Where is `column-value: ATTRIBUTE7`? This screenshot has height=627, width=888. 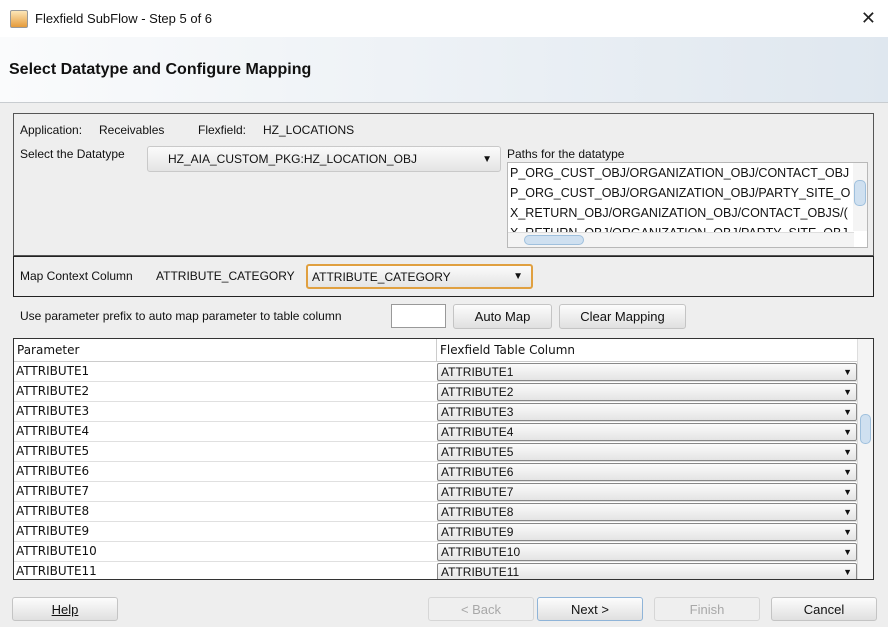 column-value: ATTRIBUTE7 is located at coordinates (477, 492).